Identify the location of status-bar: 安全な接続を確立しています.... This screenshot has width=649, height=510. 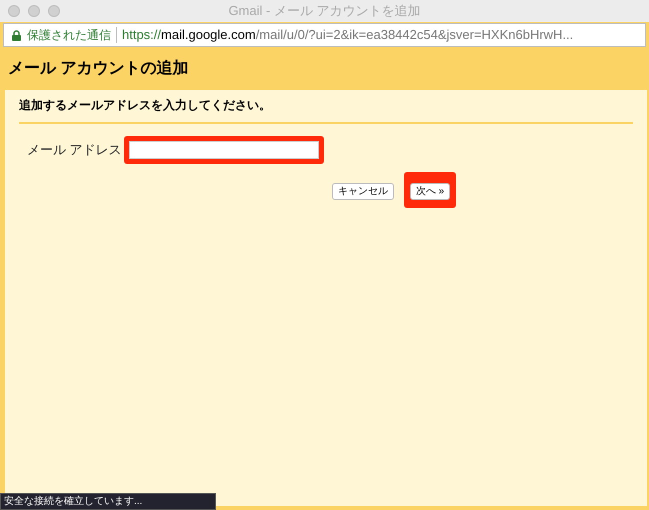
(108, 501).